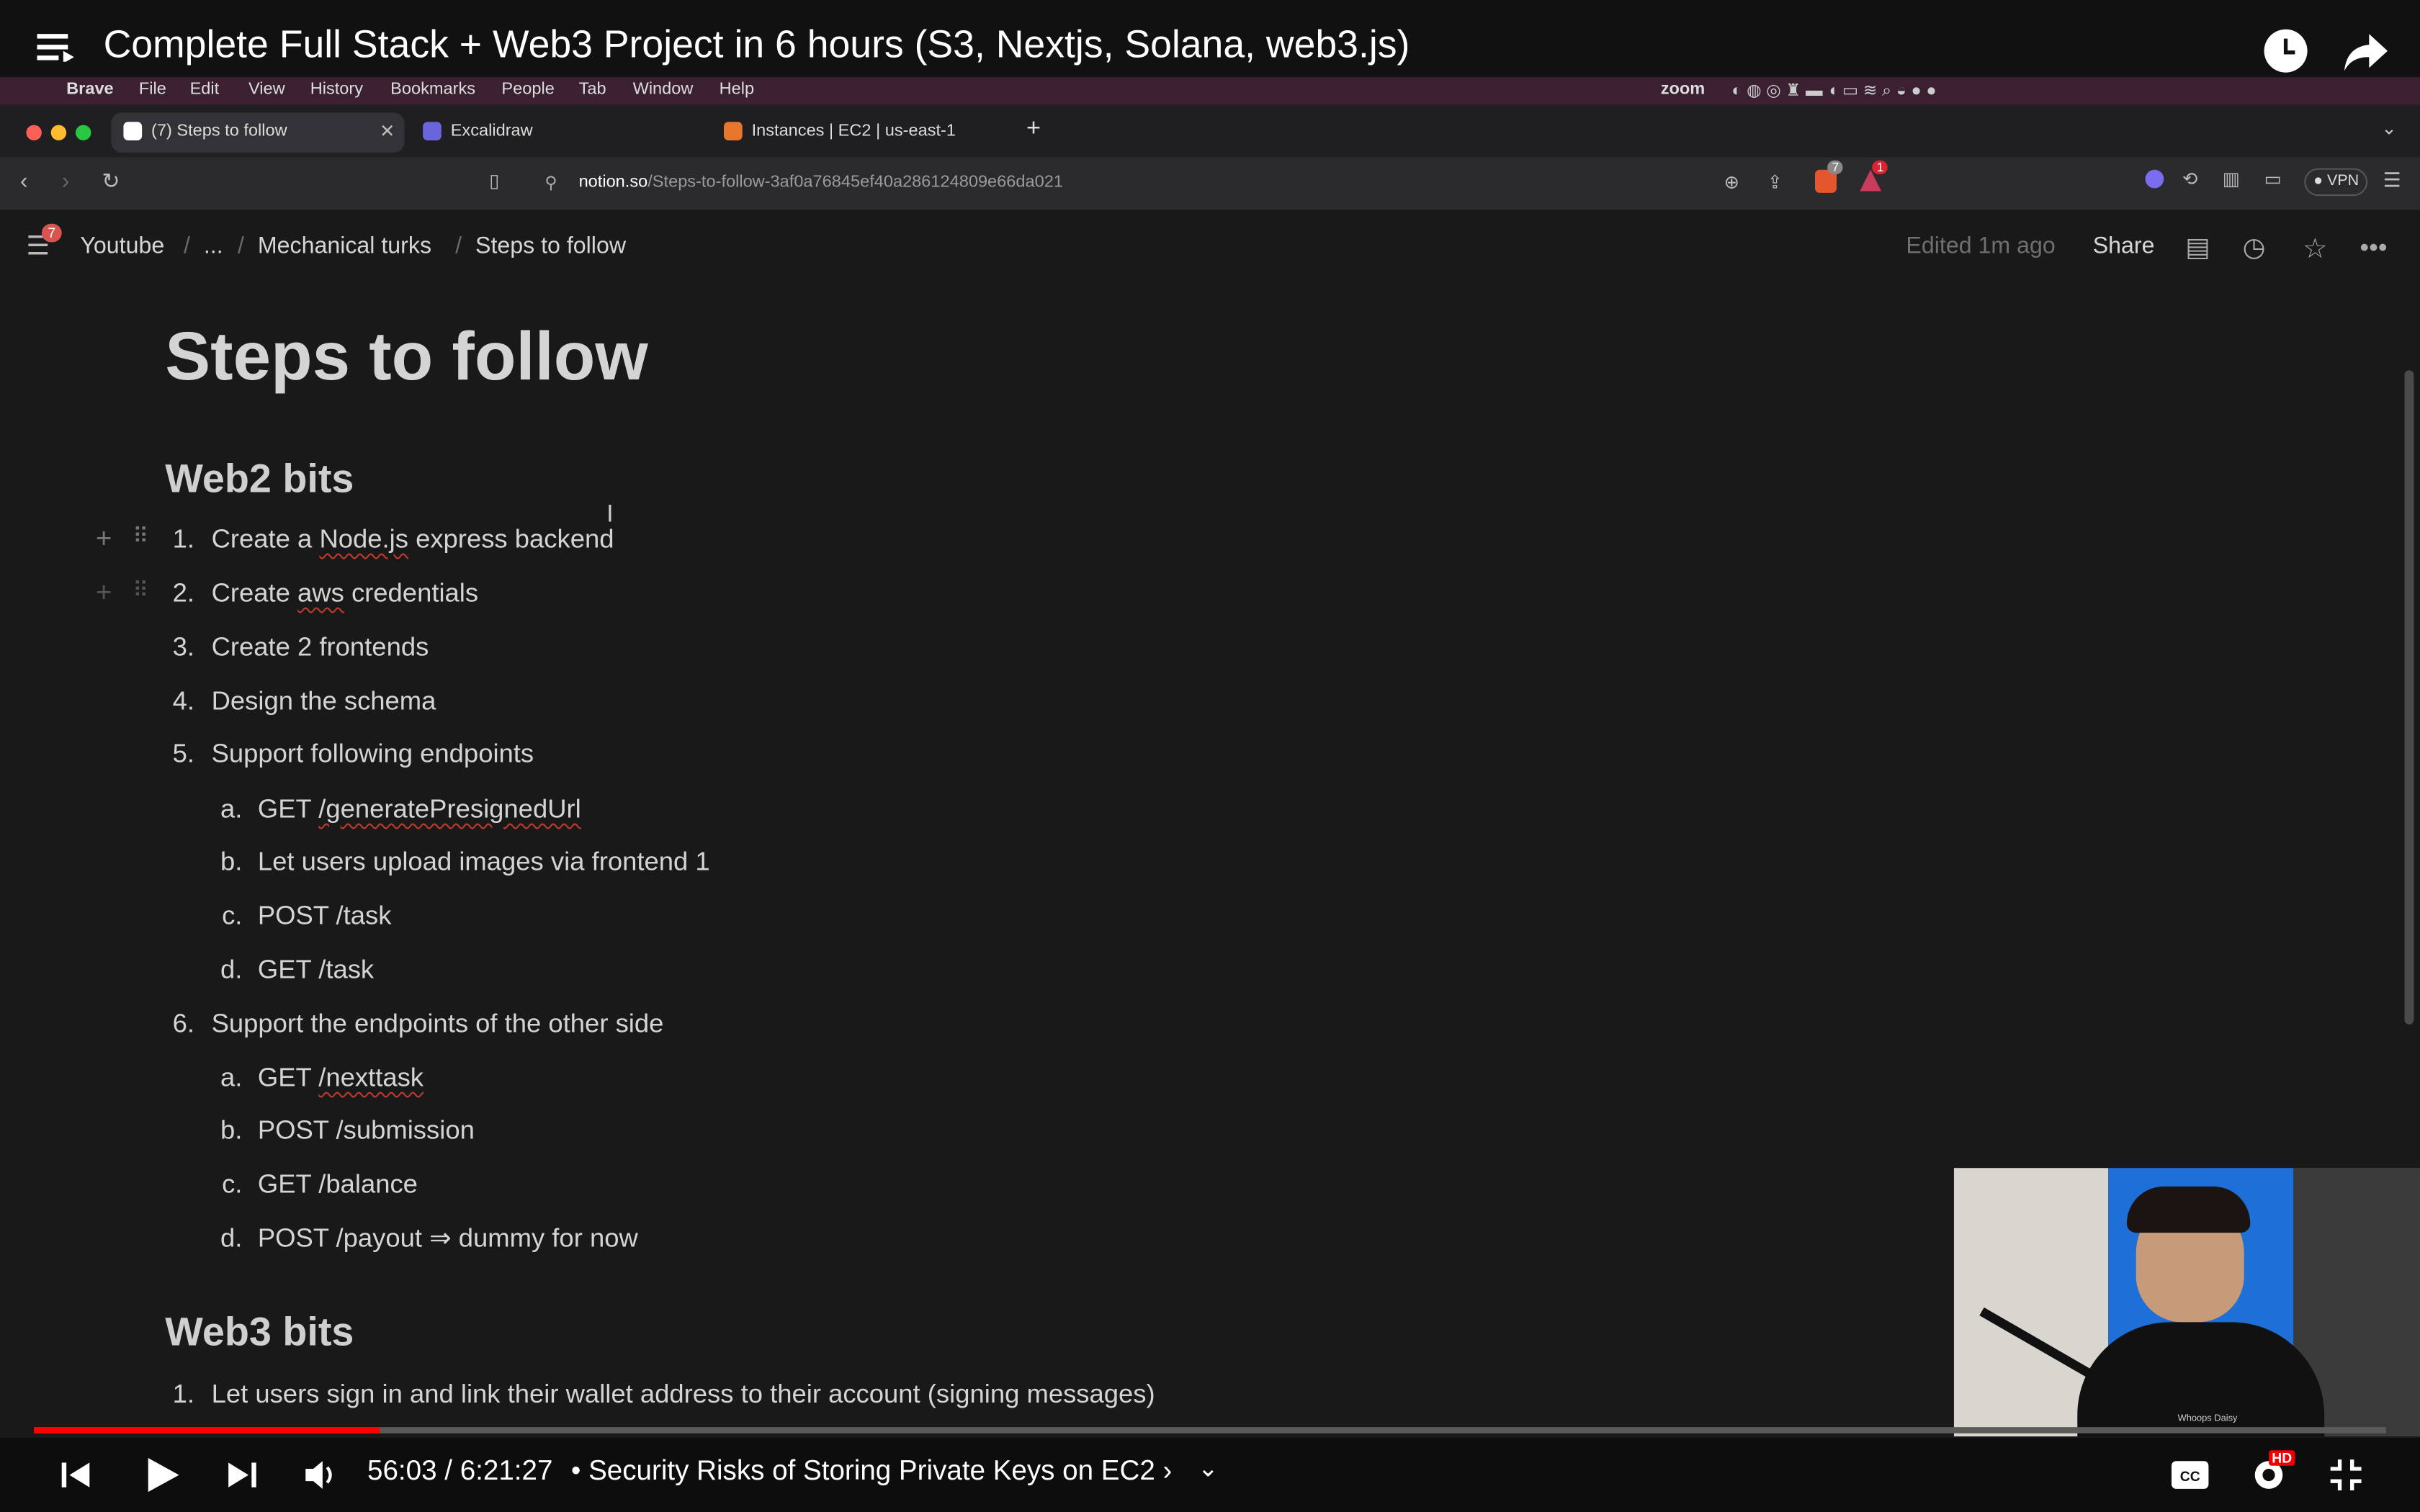 This screenshot has height=1512, width=2420. Describe the element at coordinates (259, 479) in the screenshot. I see `section-heading-web2: Web2 bits` at that location.